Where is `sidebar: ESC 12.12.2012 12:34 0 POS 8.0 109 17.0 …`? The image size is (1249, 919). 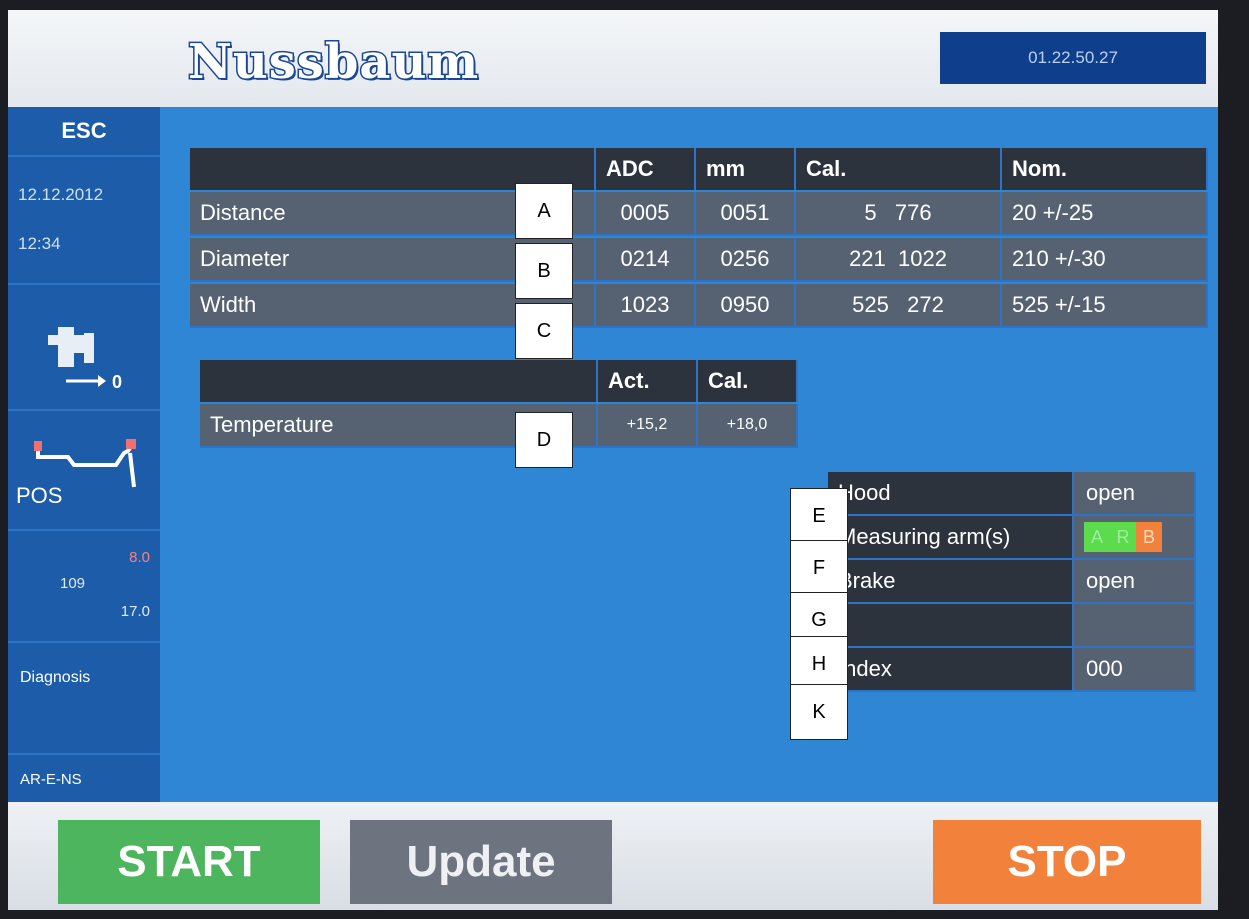 sidebar: ESC 12.12.2012 12:34 0 POS 8.0 109 17.0 … is located at coordinates (84, 454).